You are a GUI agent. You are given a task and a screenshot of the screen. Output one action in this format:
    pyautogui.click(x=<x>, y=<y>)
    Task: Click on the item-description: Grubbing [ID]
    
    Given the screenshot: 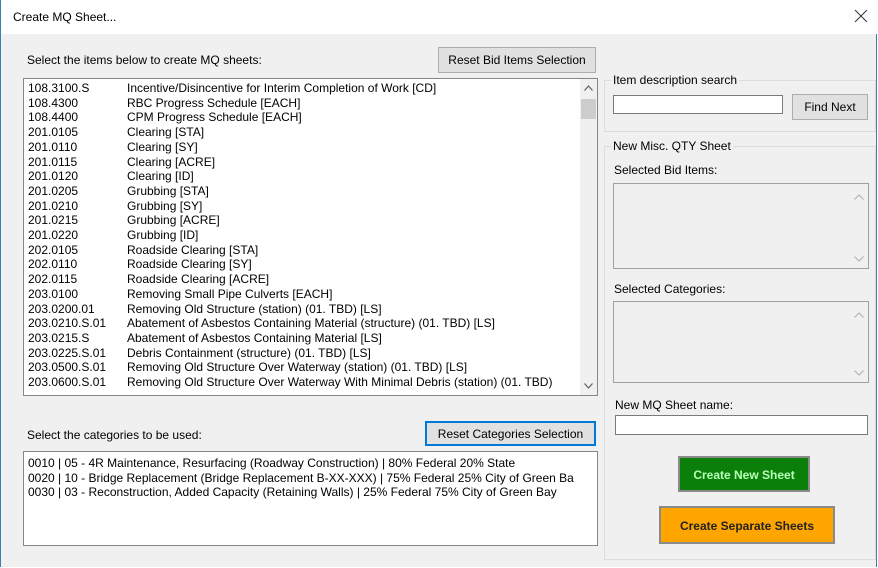 What is the action you would take?
    pyautogui.click(x=163, y=235)
    